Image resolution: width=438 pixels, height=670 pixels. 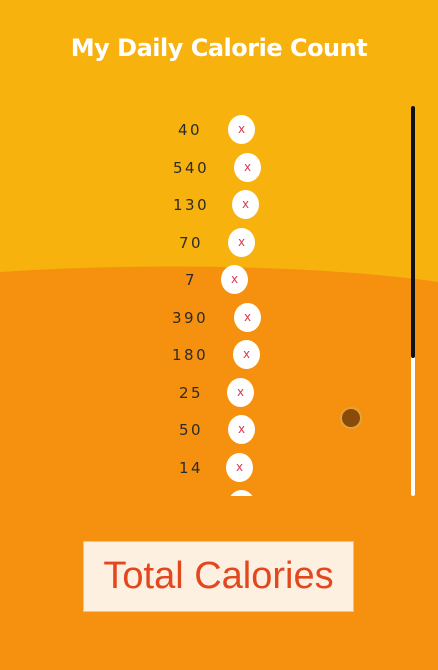 I want to click on scrollbar-track, so click(x=413, y=301).